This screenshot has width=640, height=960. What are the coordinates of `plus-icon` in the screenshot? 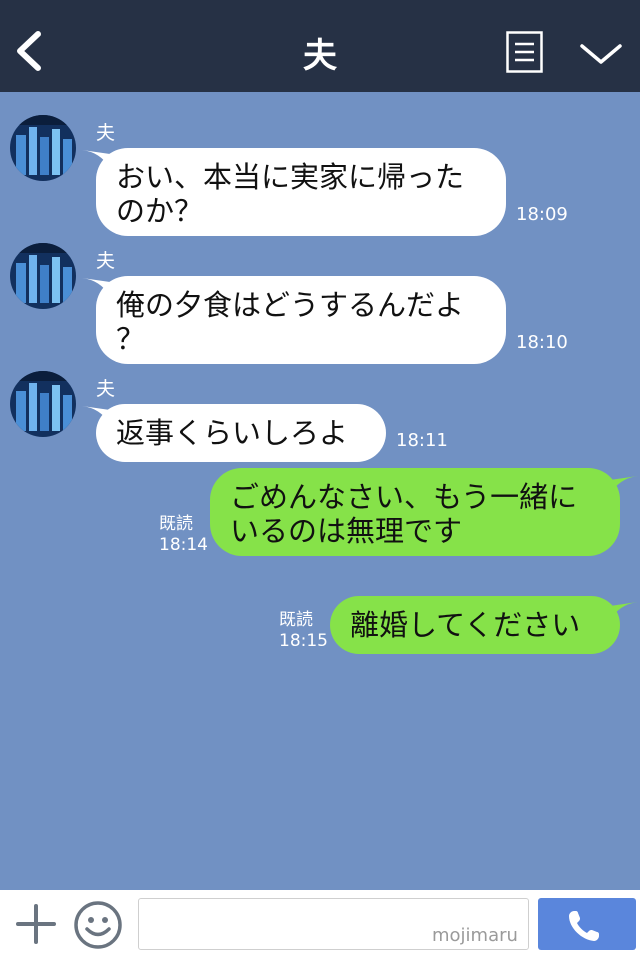 It's located at (36, 924).